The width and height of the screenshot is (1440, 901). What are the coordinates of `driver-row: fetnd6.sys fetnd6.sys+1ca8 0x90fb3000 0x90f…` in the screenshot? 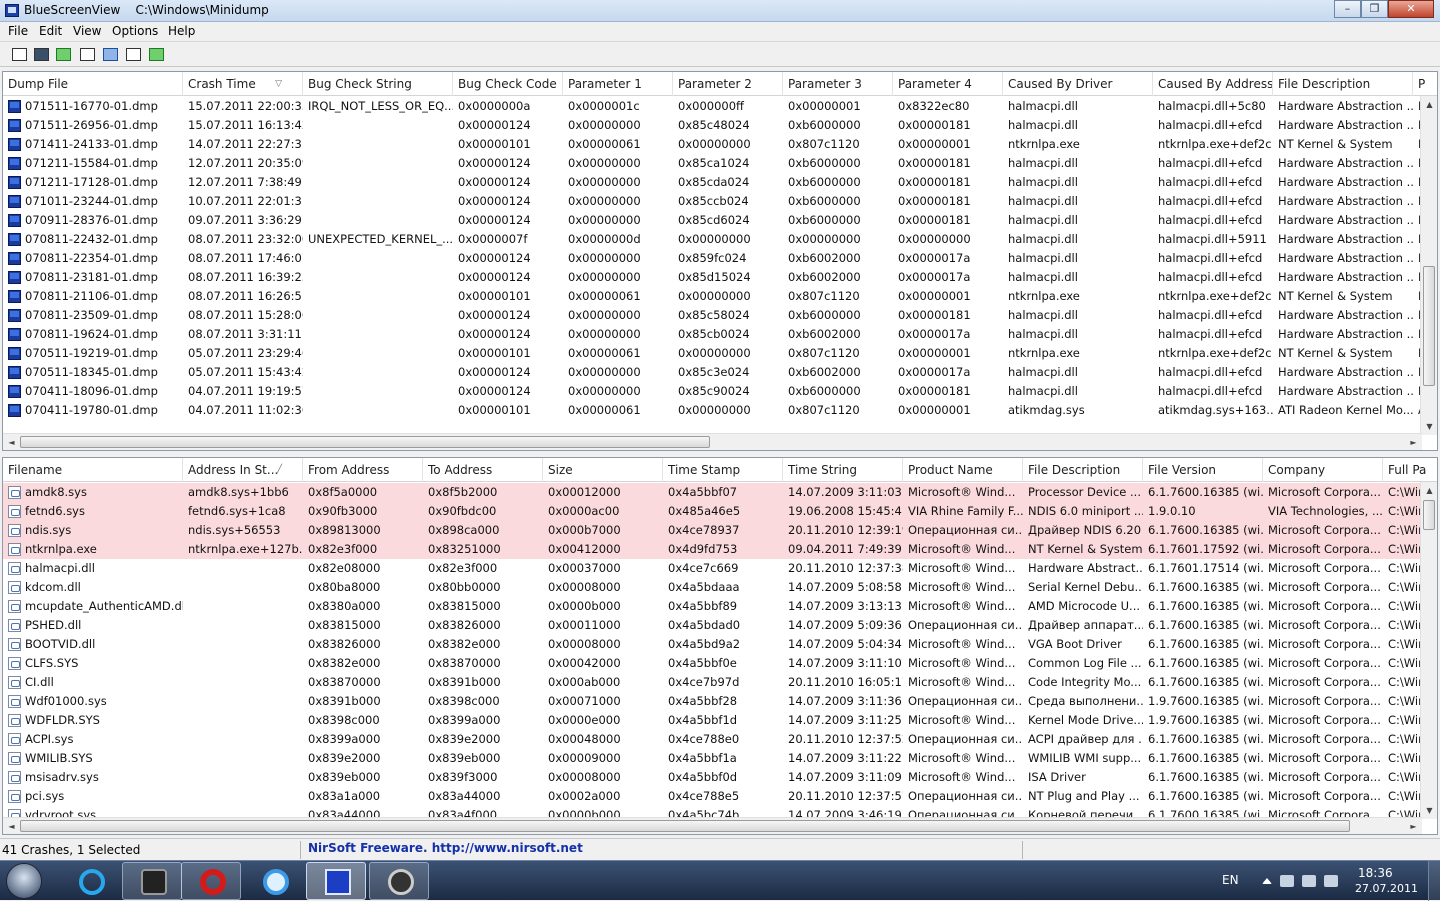 It's located at (713, 511).